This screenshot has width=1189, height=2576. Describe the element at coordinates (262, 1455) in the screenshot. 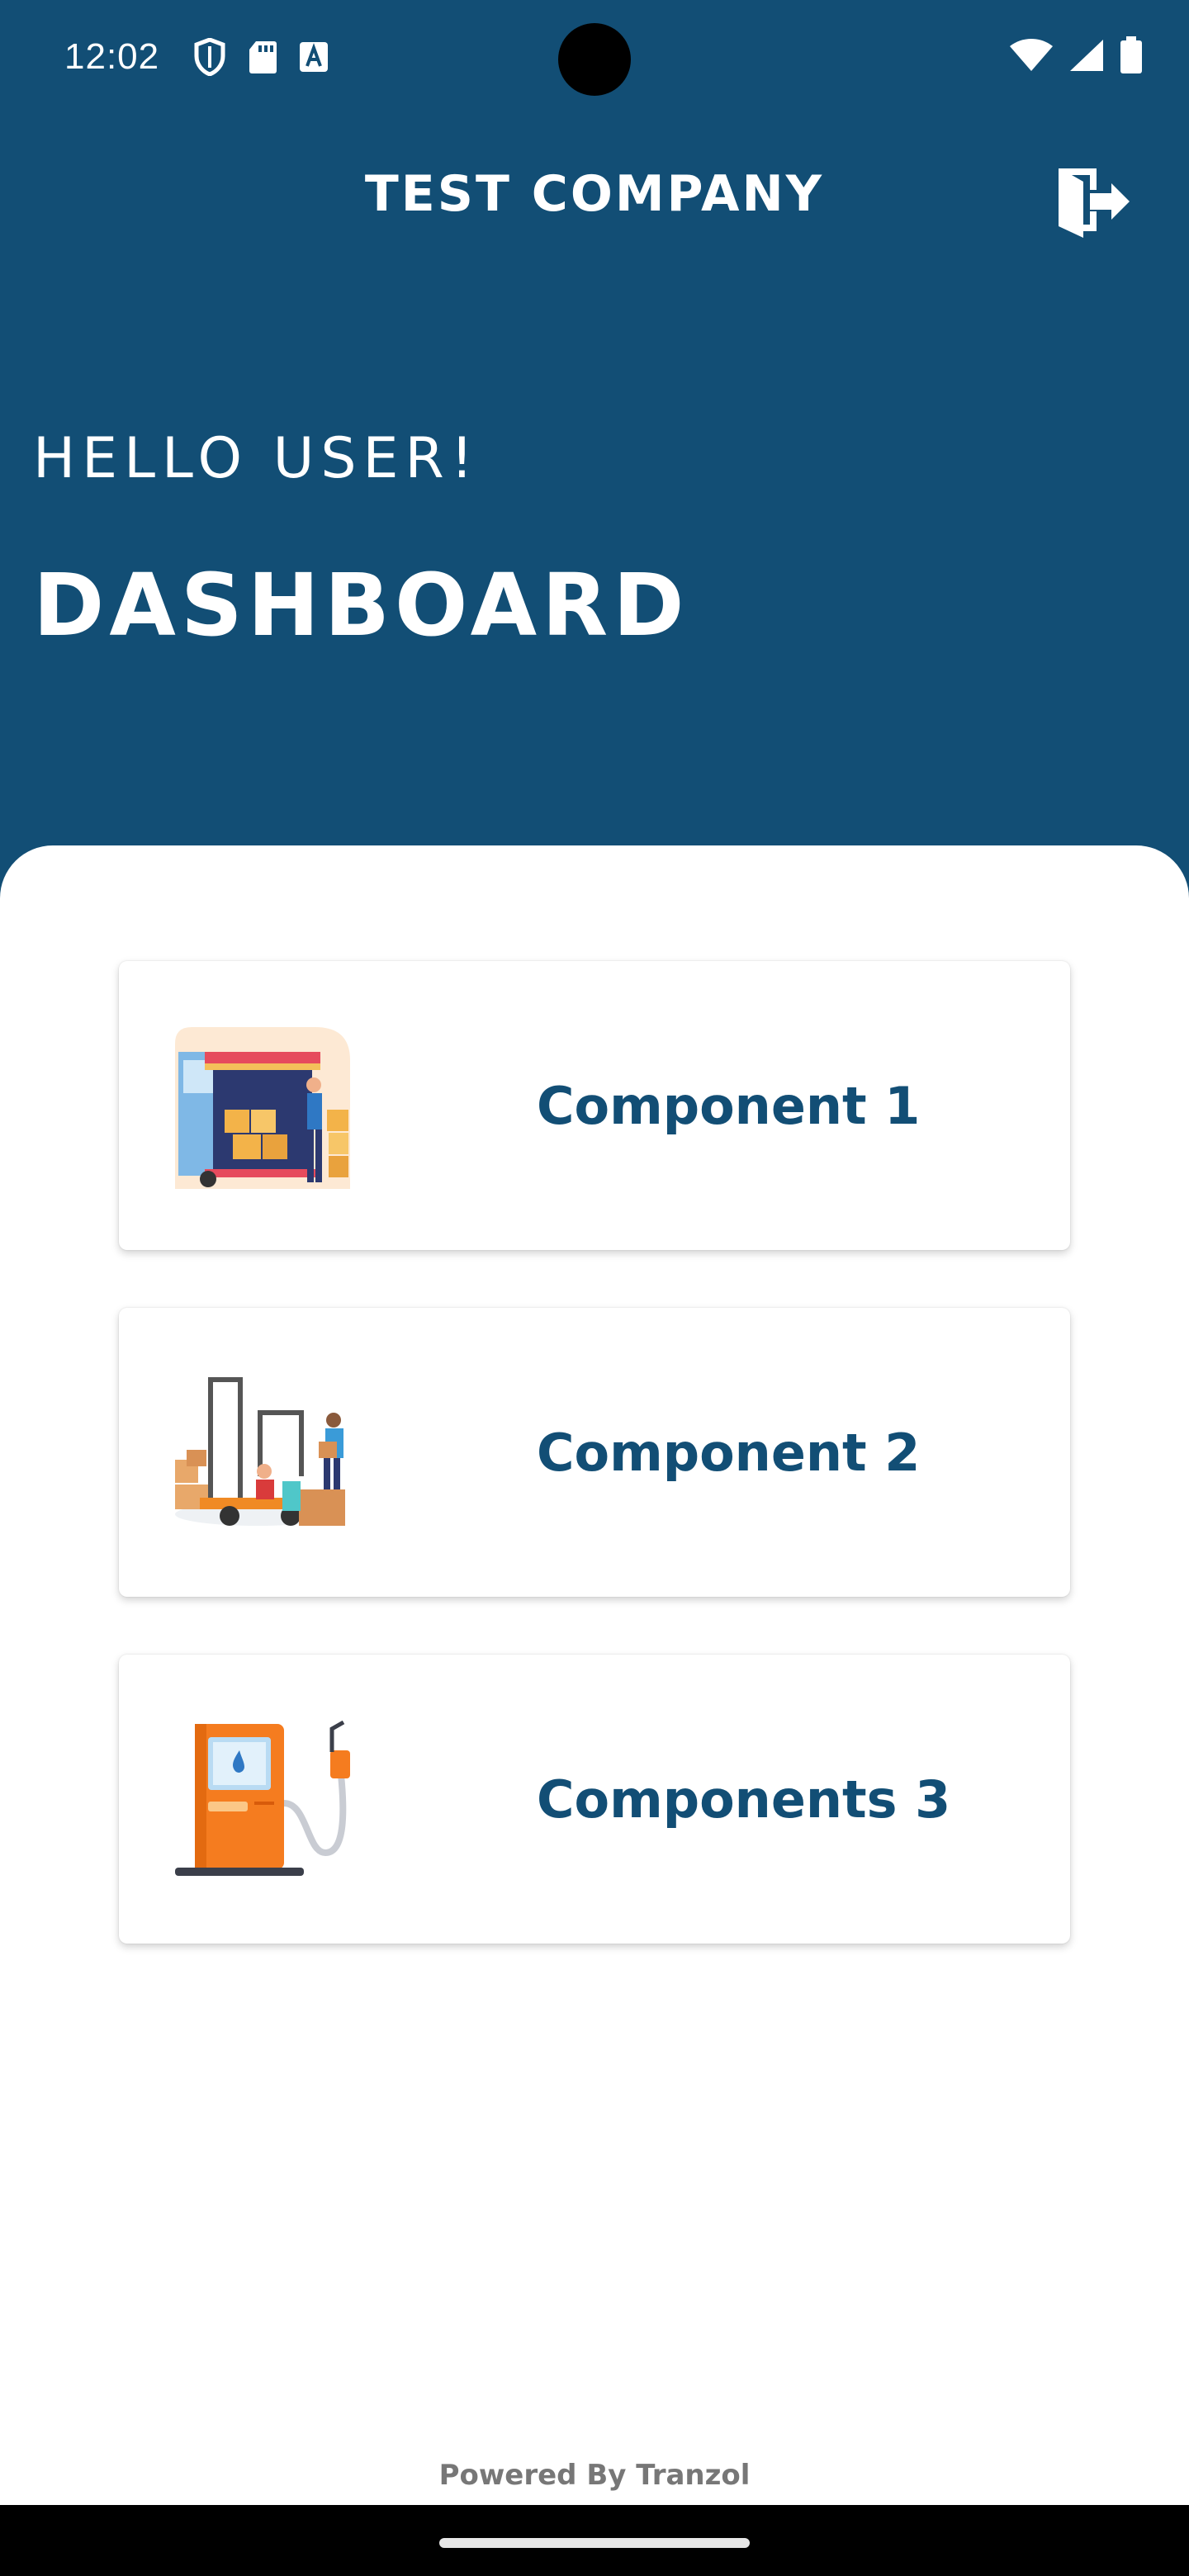

I see `forklift-warehouse-illustration` at that location.